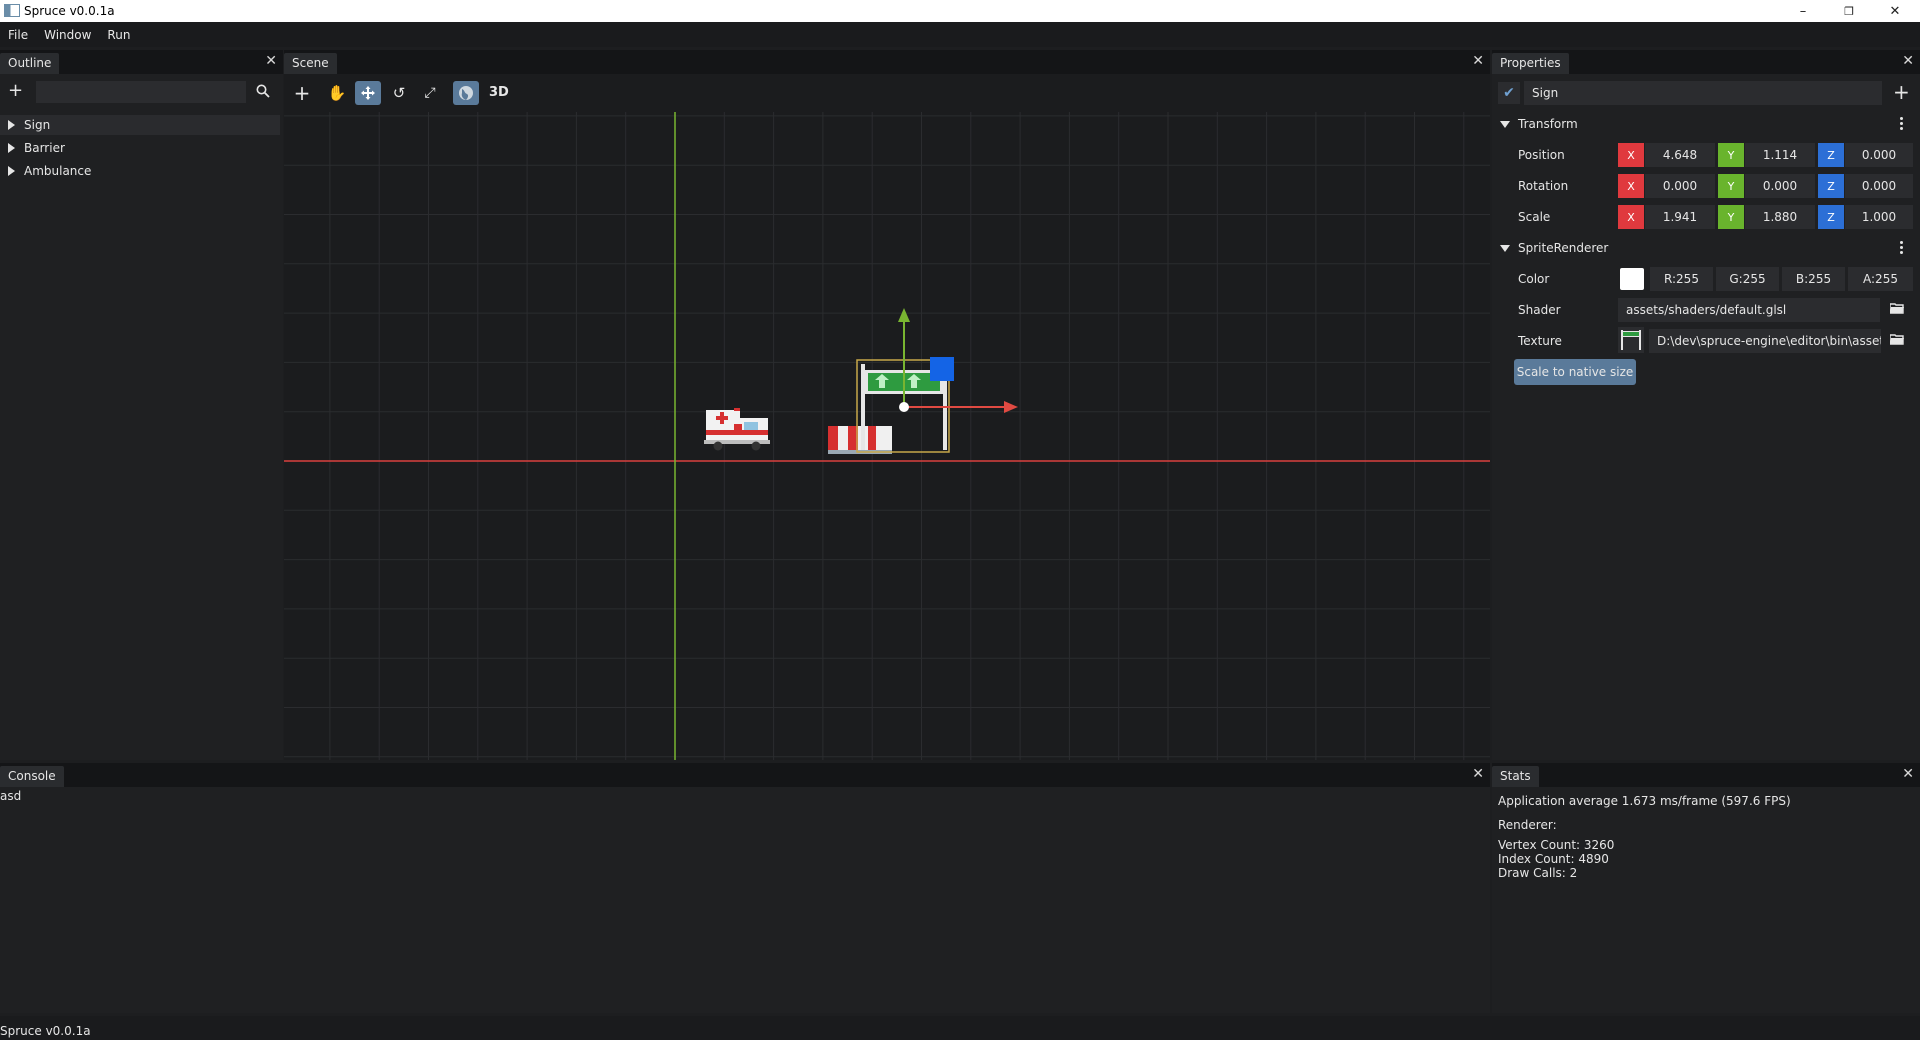 The image size is (1920, 1040). I want to click on tab-stats: Stats, so click(1515, 776).